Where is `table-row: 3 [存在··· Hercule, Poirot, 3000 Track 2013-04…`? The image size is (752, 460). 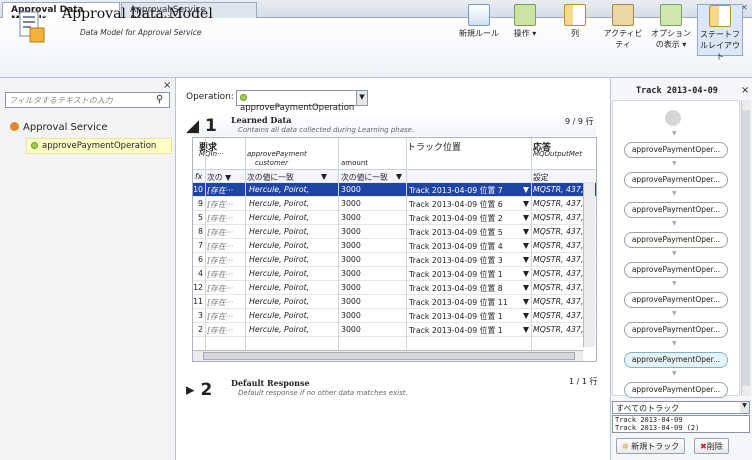 table-row: 3 [存在··· Hercule, Poirot, 3000 Track 2013-04… is located at coordinates (394, 316).